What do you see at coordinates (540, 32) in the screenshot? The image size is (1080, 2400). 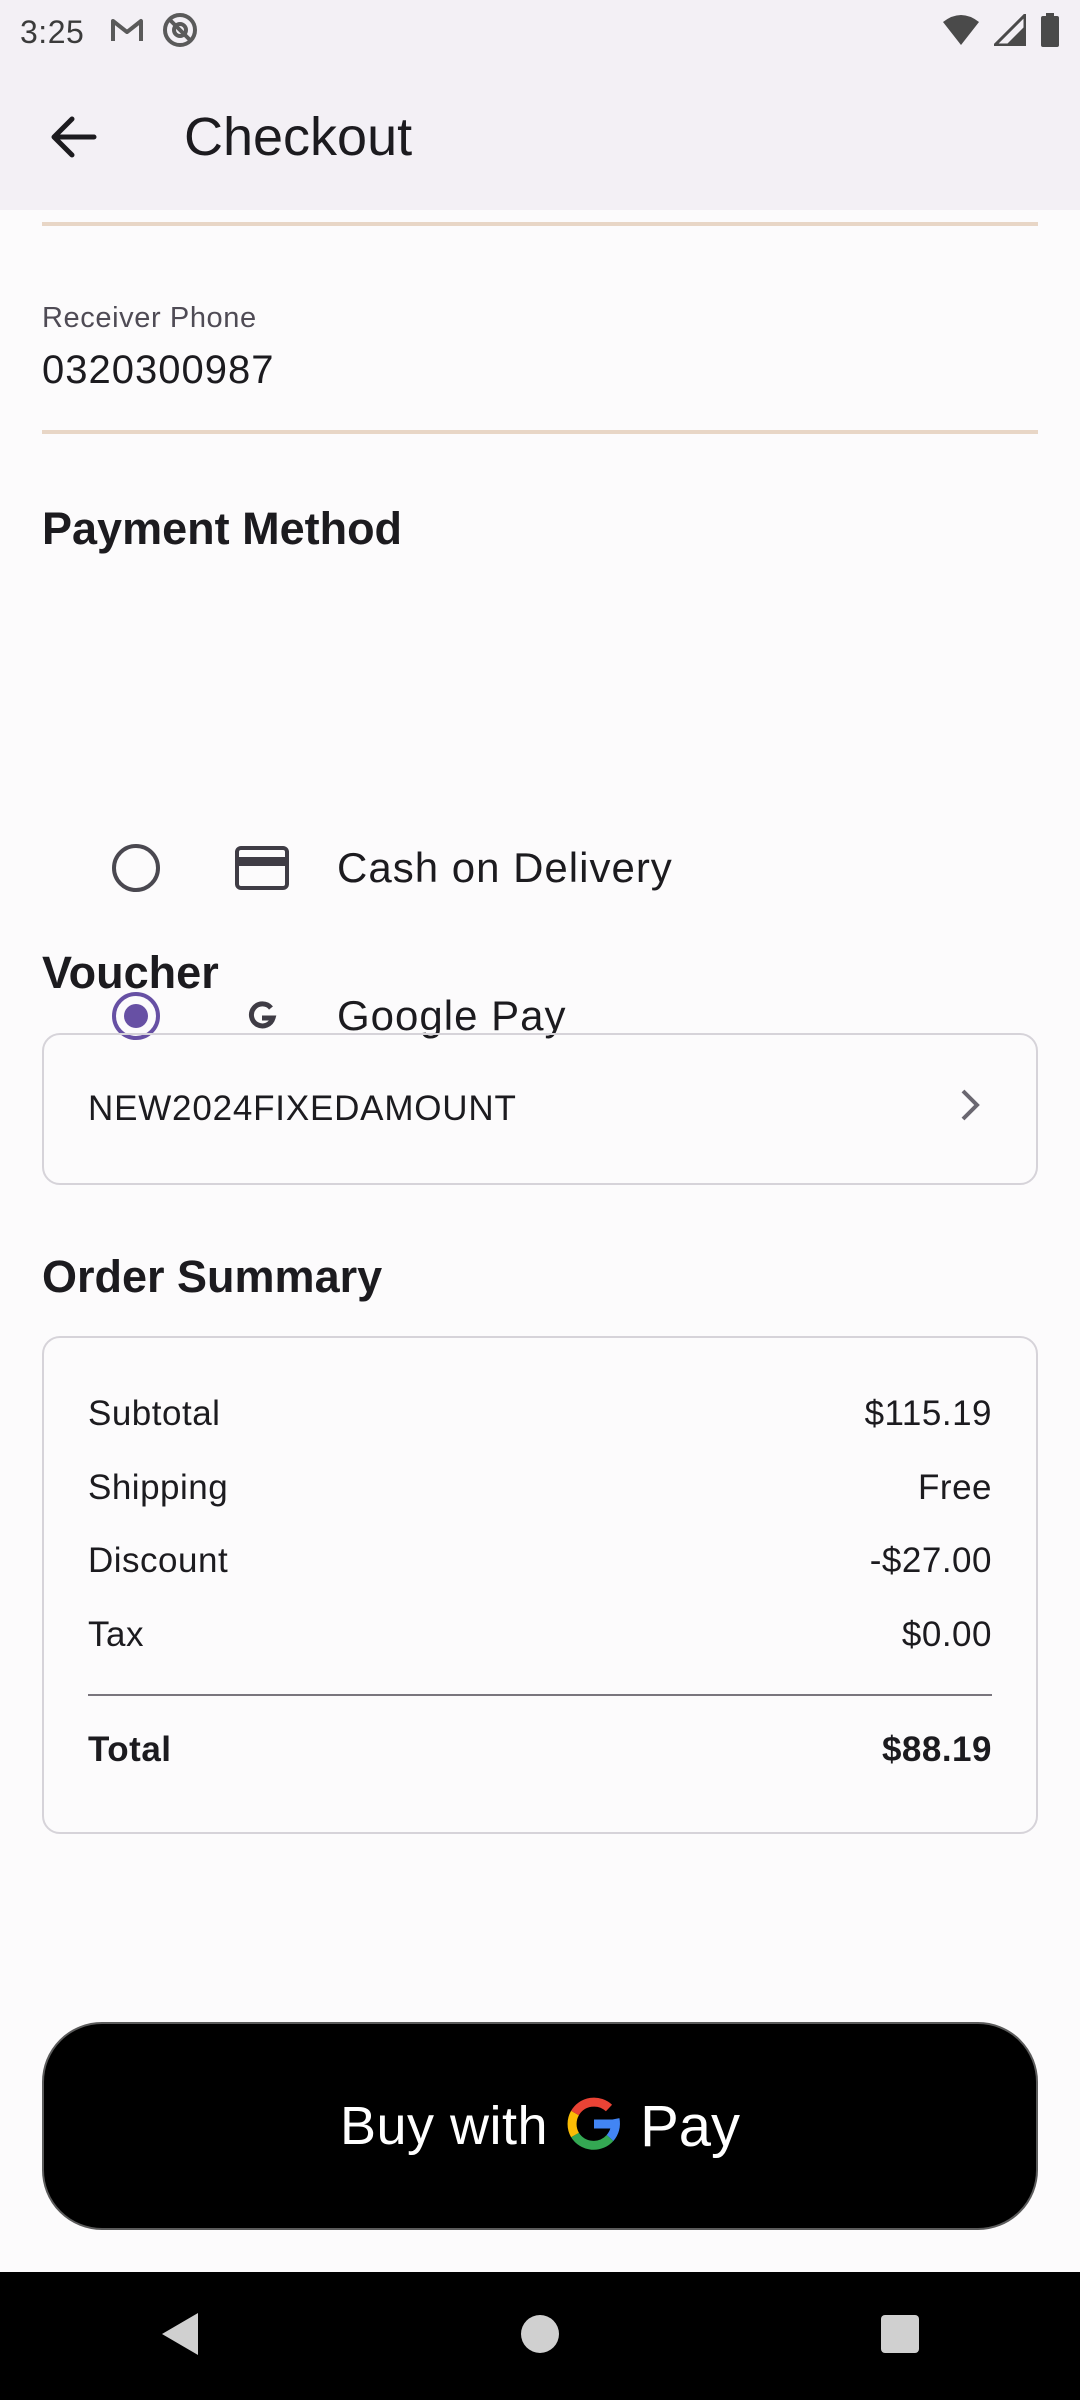 I see `status-bar: 3:25` at bounding box center [540, 32].